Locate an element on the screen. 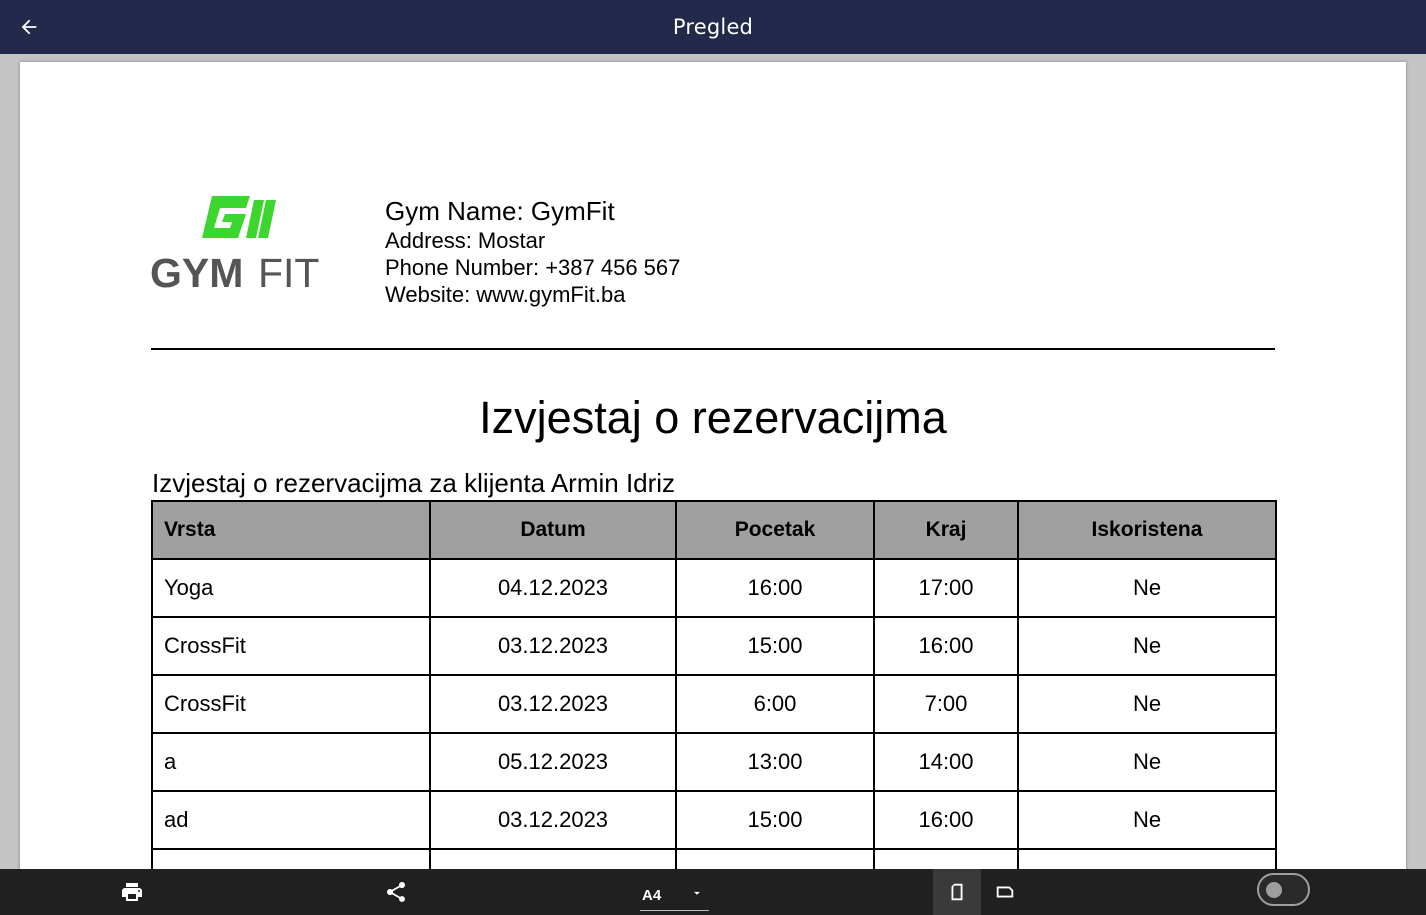  cell-pocetak: 13:00 is located at coordinates (775, 762).